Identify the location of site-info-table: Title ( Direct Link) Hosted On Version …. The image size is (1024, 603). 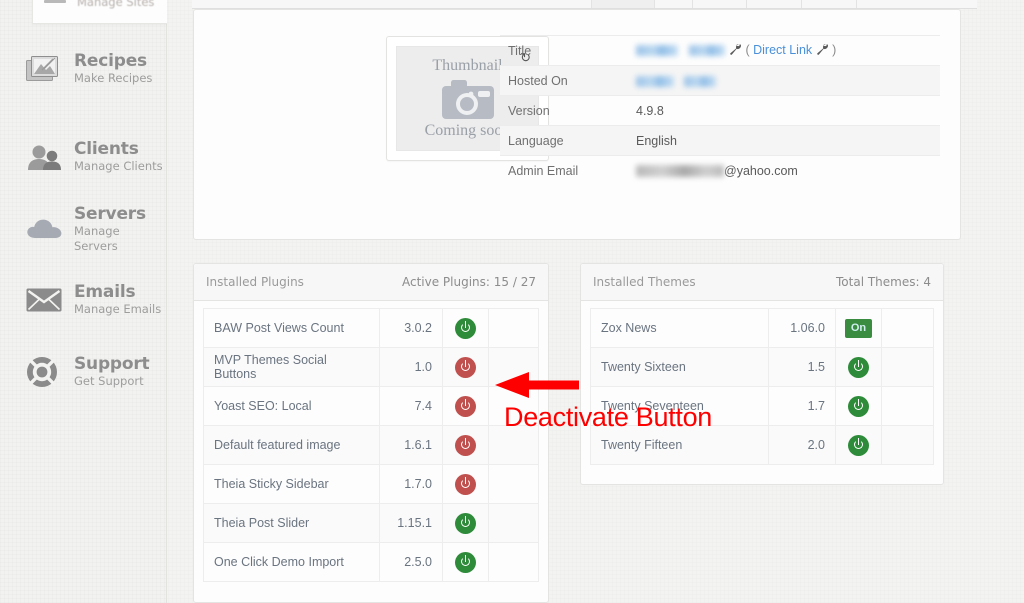
(720, 110).